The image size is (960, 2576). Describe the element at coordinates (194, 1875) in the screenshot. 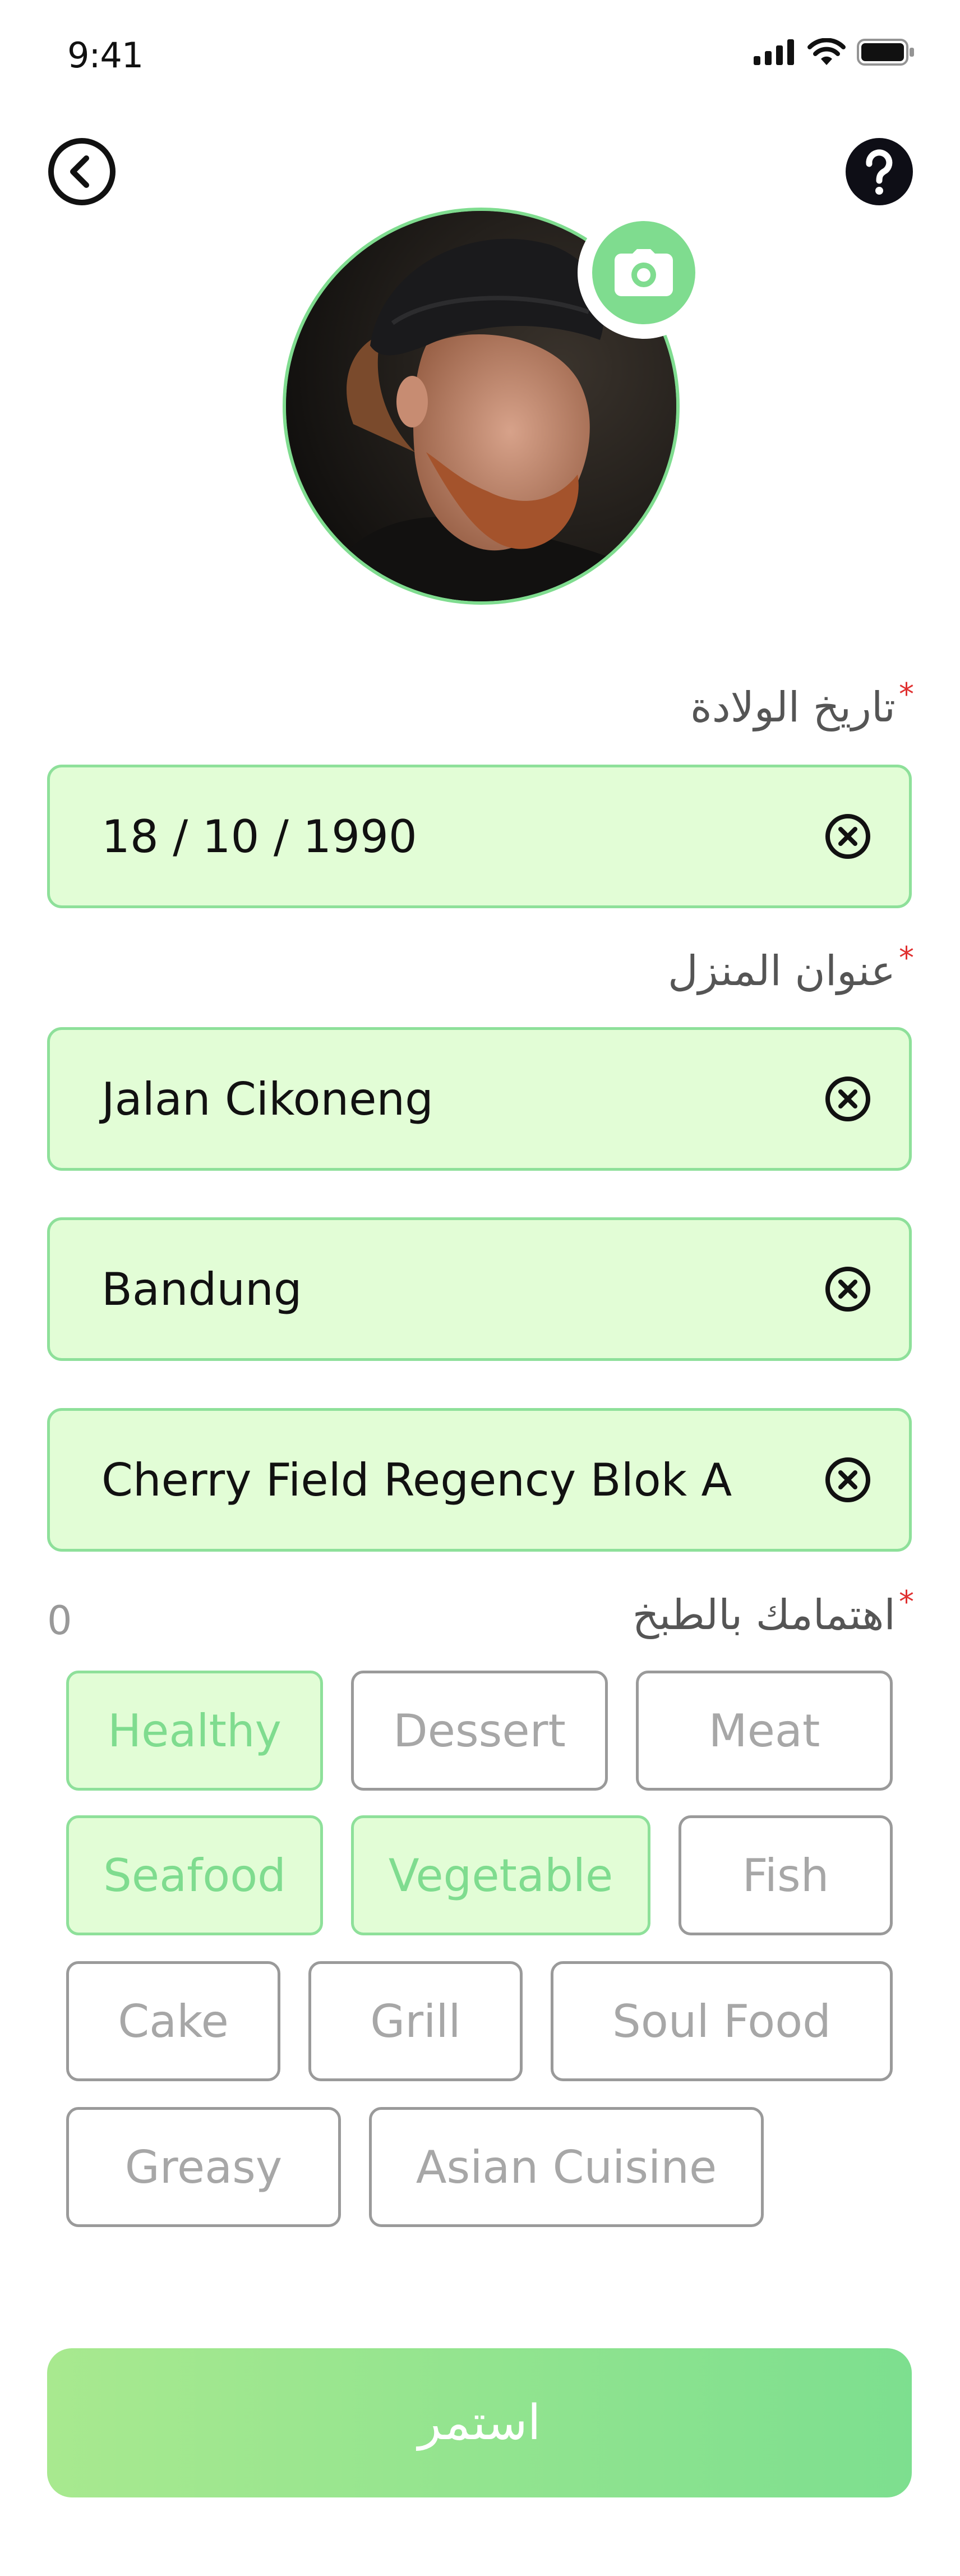

I see `chip-seafood: Seafood` at that location.